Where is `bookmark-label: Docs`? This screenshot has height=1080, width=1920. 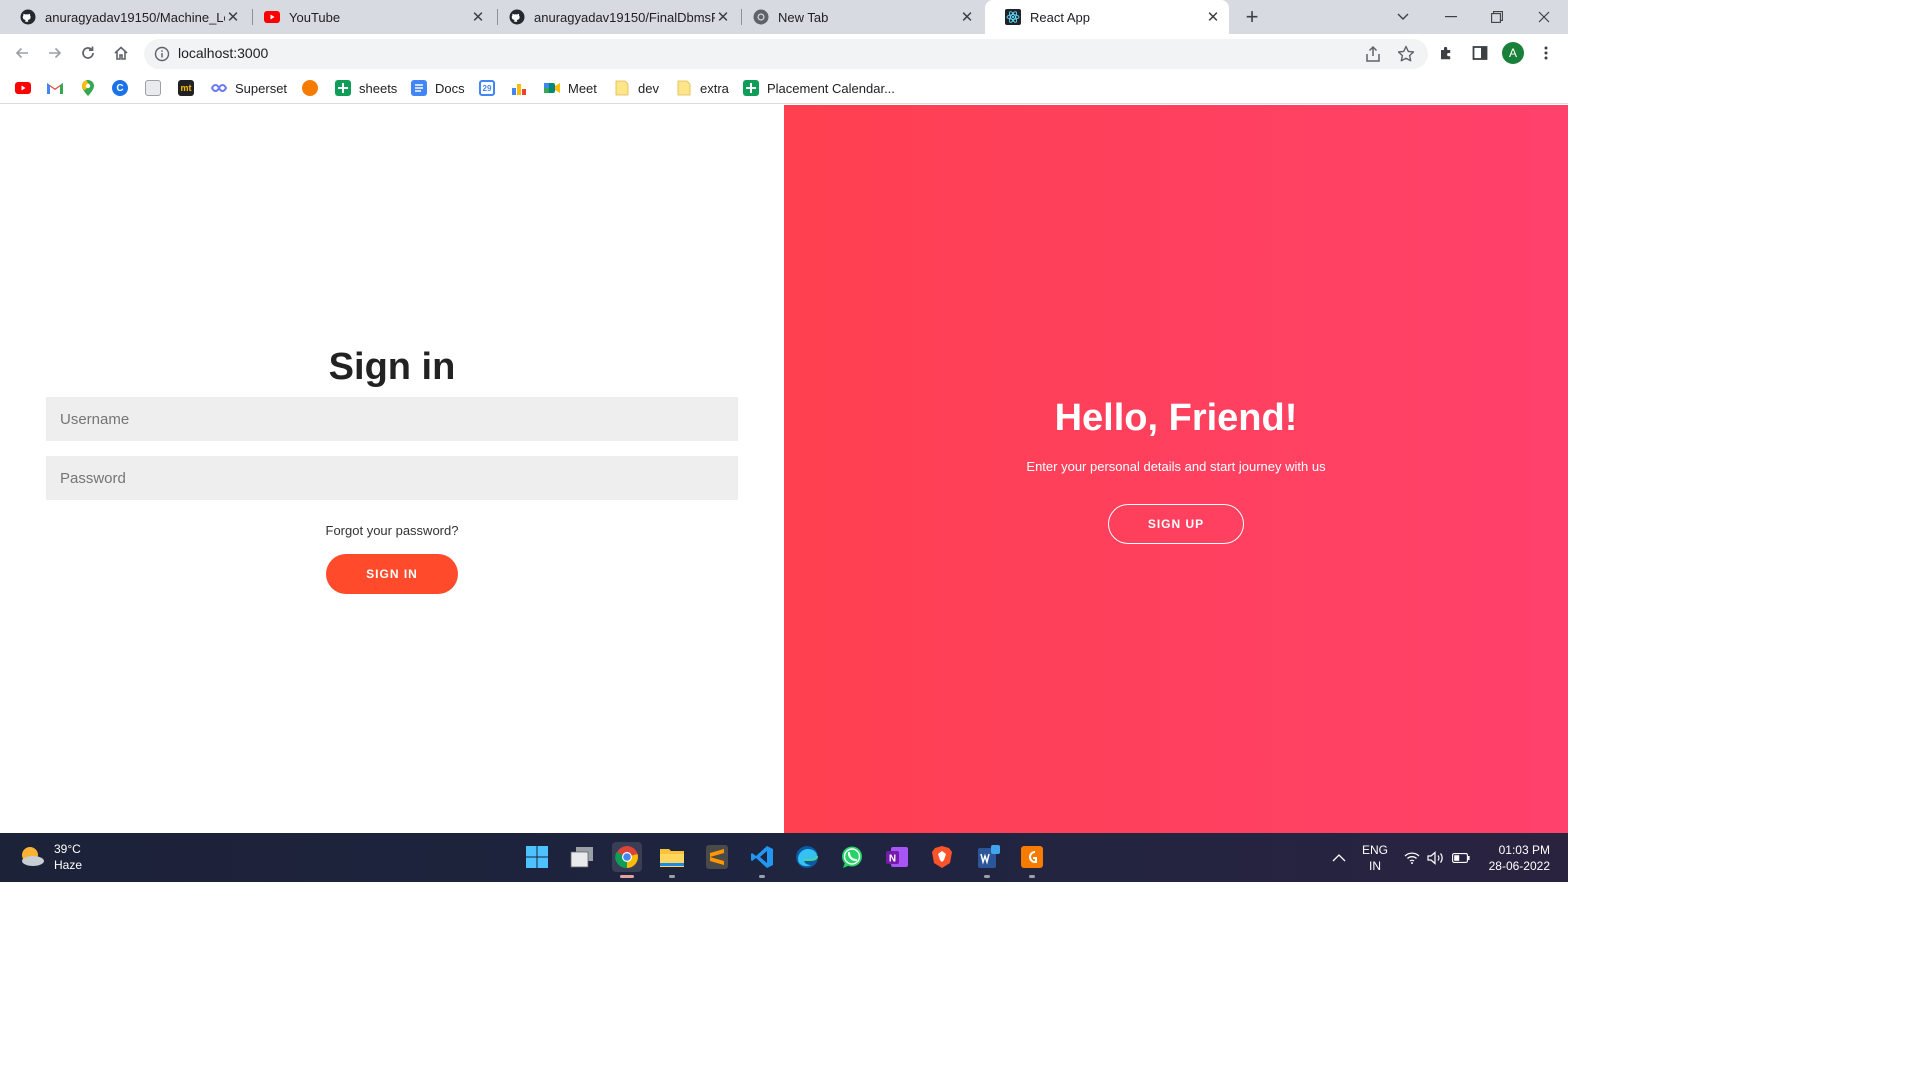 bookmark-label: Docs is located at coordinates (450, 88).